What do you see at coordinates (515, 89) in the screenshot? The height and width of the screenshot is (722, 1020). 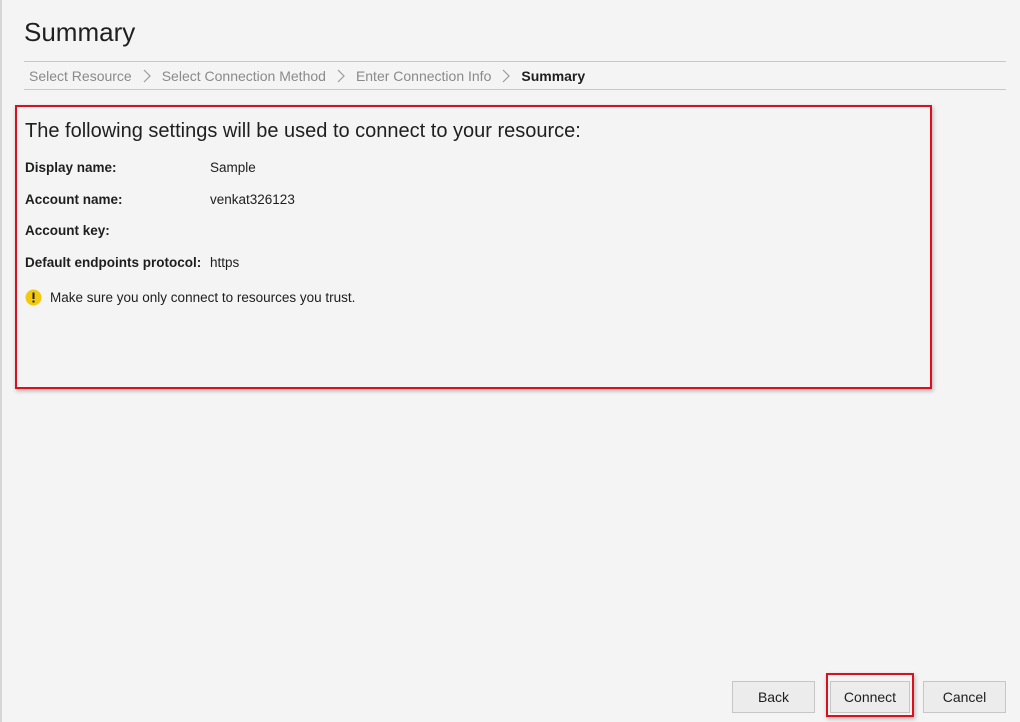 I see `breadcrumb-bottom-divider` at bounding box center [515, 89].